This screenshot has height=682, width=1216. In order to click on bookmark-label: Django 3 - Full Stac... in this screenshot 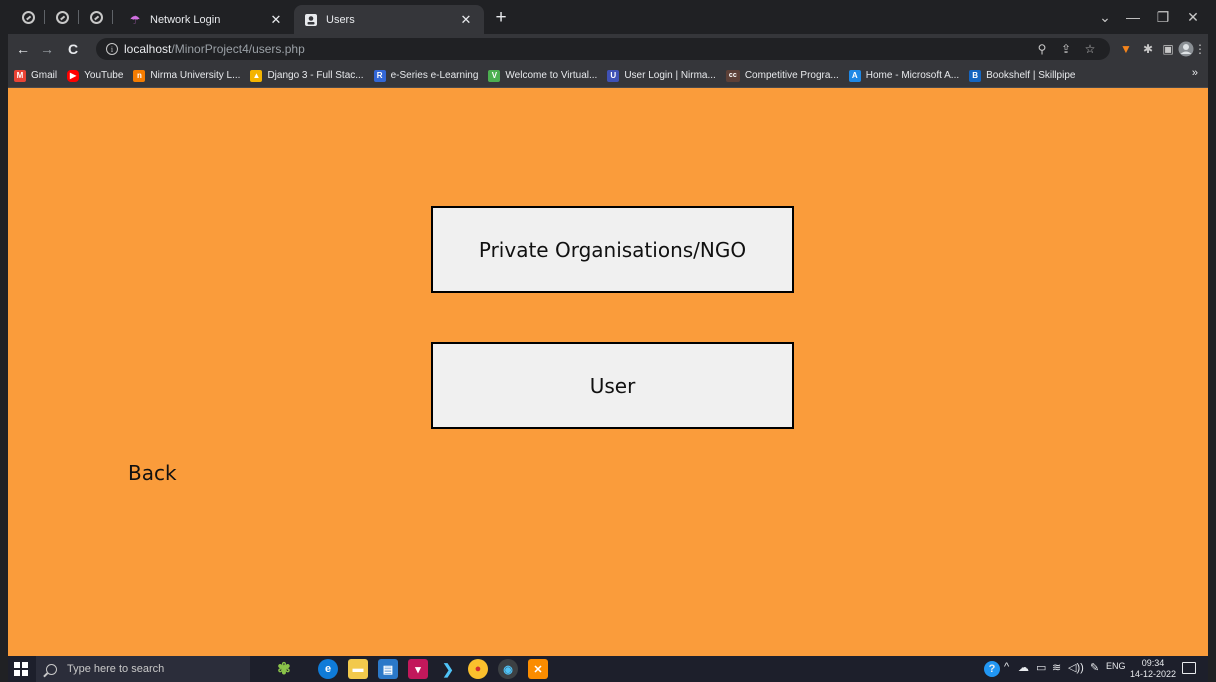, I will do `click(315, 75)`.